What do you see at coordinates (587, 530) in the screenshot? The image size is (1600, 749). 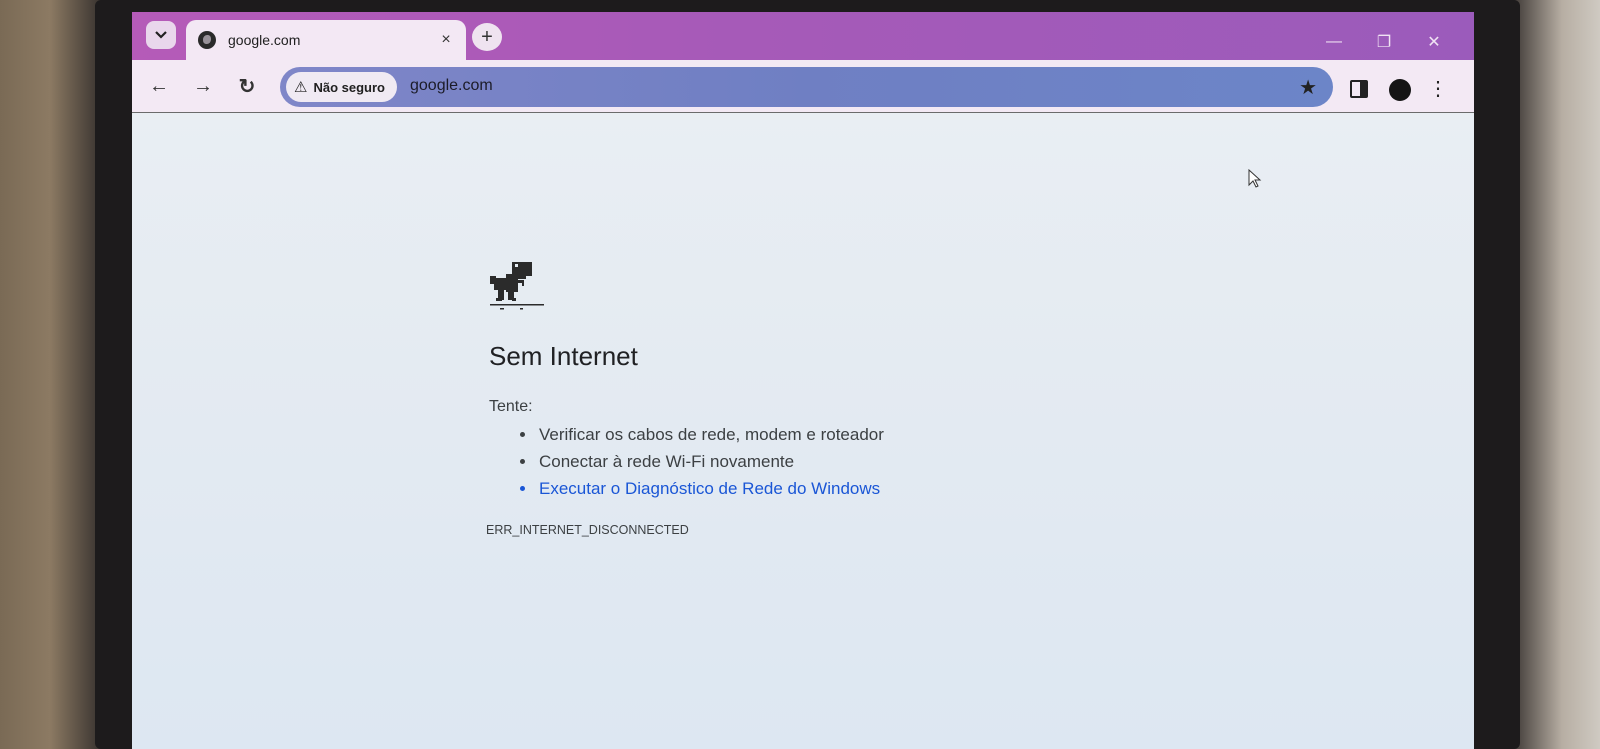 I see `error-code: ERR_INTERNET_DISCONNECTED` at bounding box center [587, 530].